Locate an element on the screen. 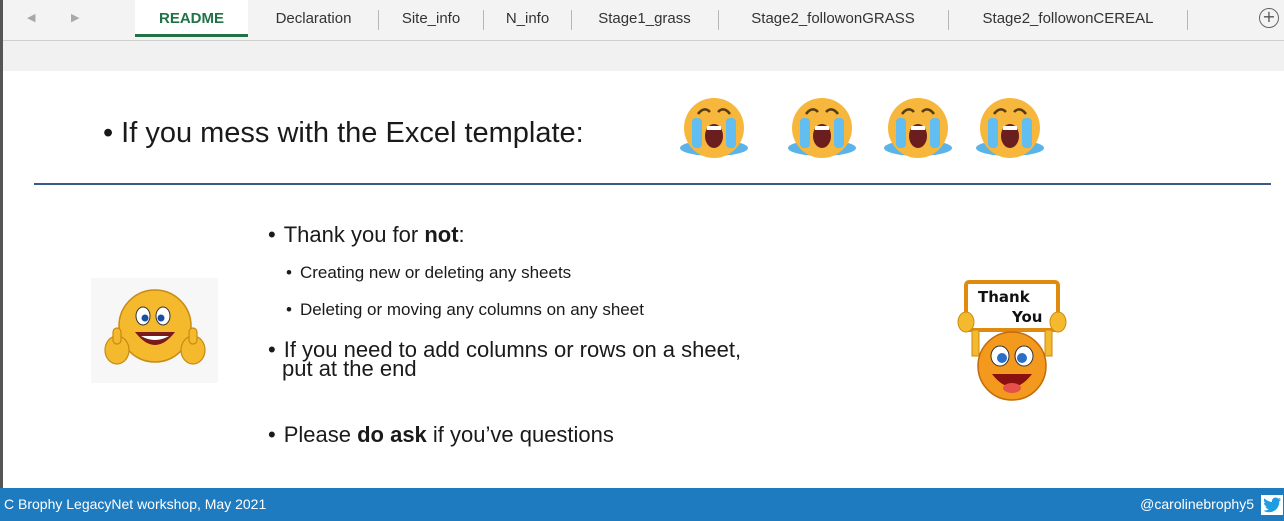 This screenshot has width=1284, height=521. thank-you-sign-smiley-icon: Thank You is located at coordinates (1012, 340).